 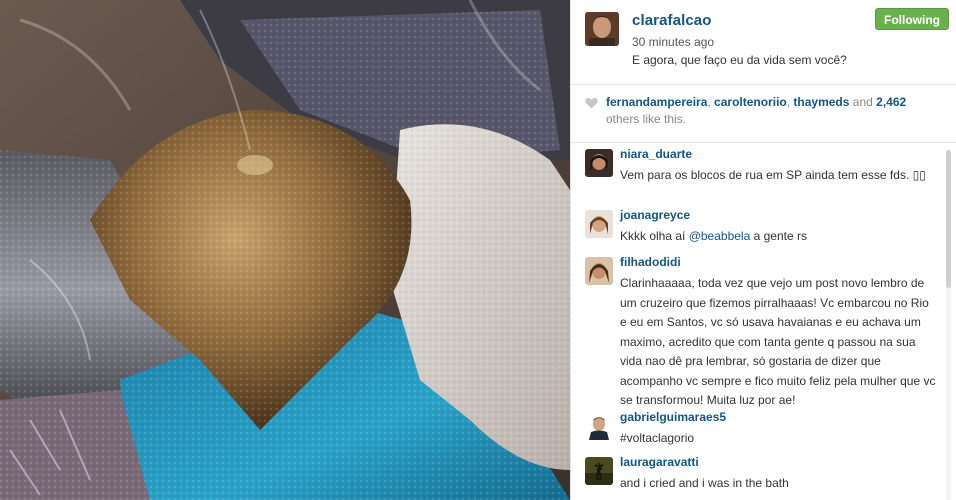 I want to click on comment-text: and i cried and i was in the bath, so click(x=704, y=483).